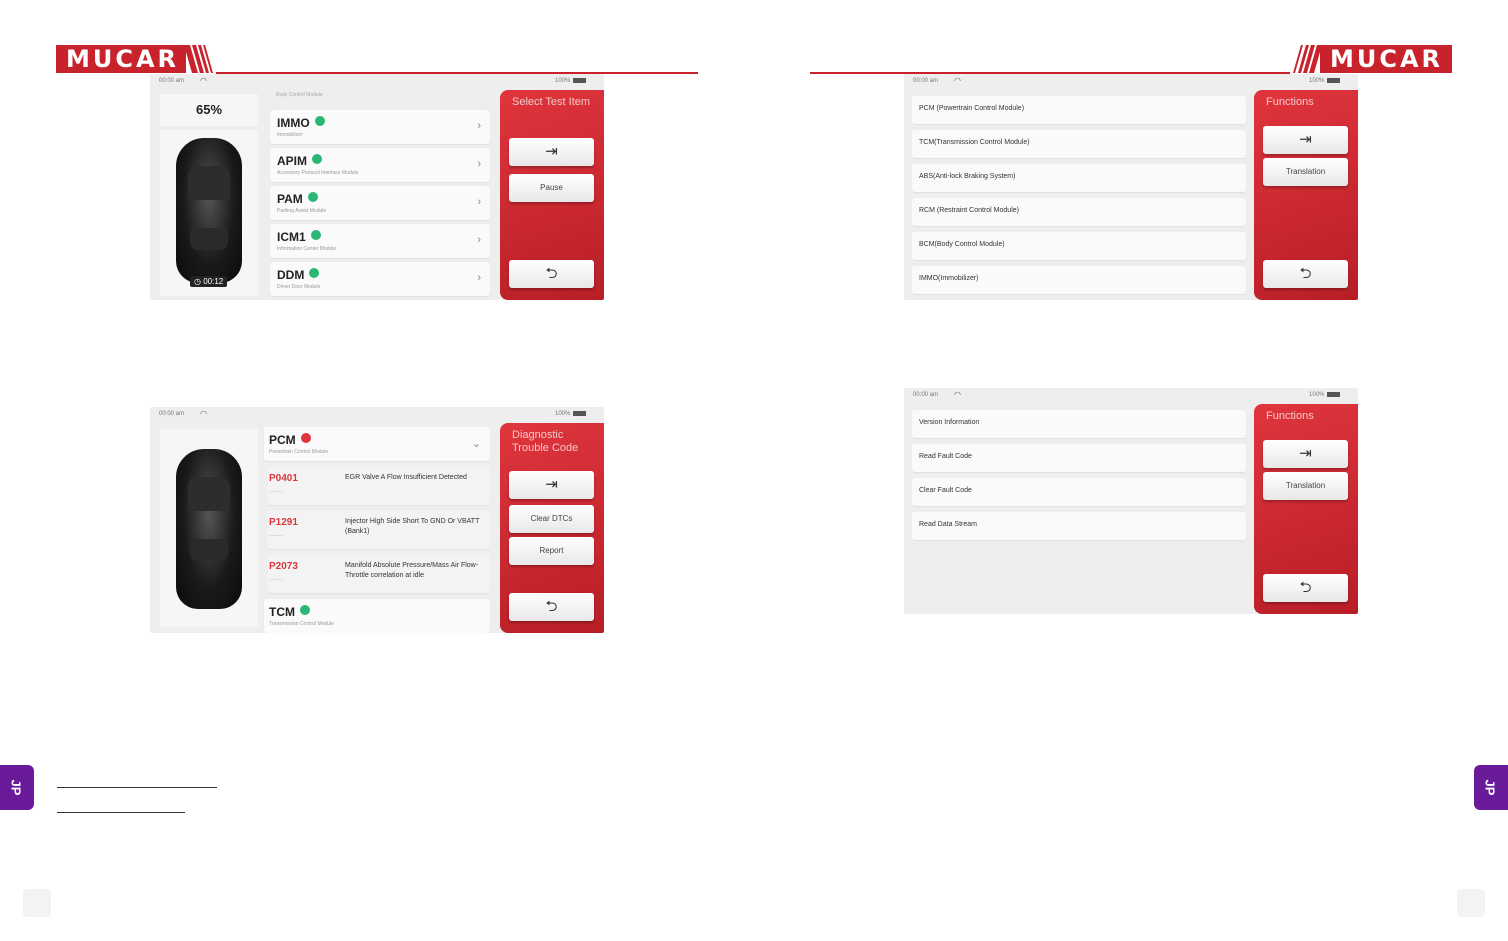 Image resolution: width=1508 pixels, height=941 pixels. I want to click on system-item: ABS(Anti-lock Braking System), so click(1079, 178).